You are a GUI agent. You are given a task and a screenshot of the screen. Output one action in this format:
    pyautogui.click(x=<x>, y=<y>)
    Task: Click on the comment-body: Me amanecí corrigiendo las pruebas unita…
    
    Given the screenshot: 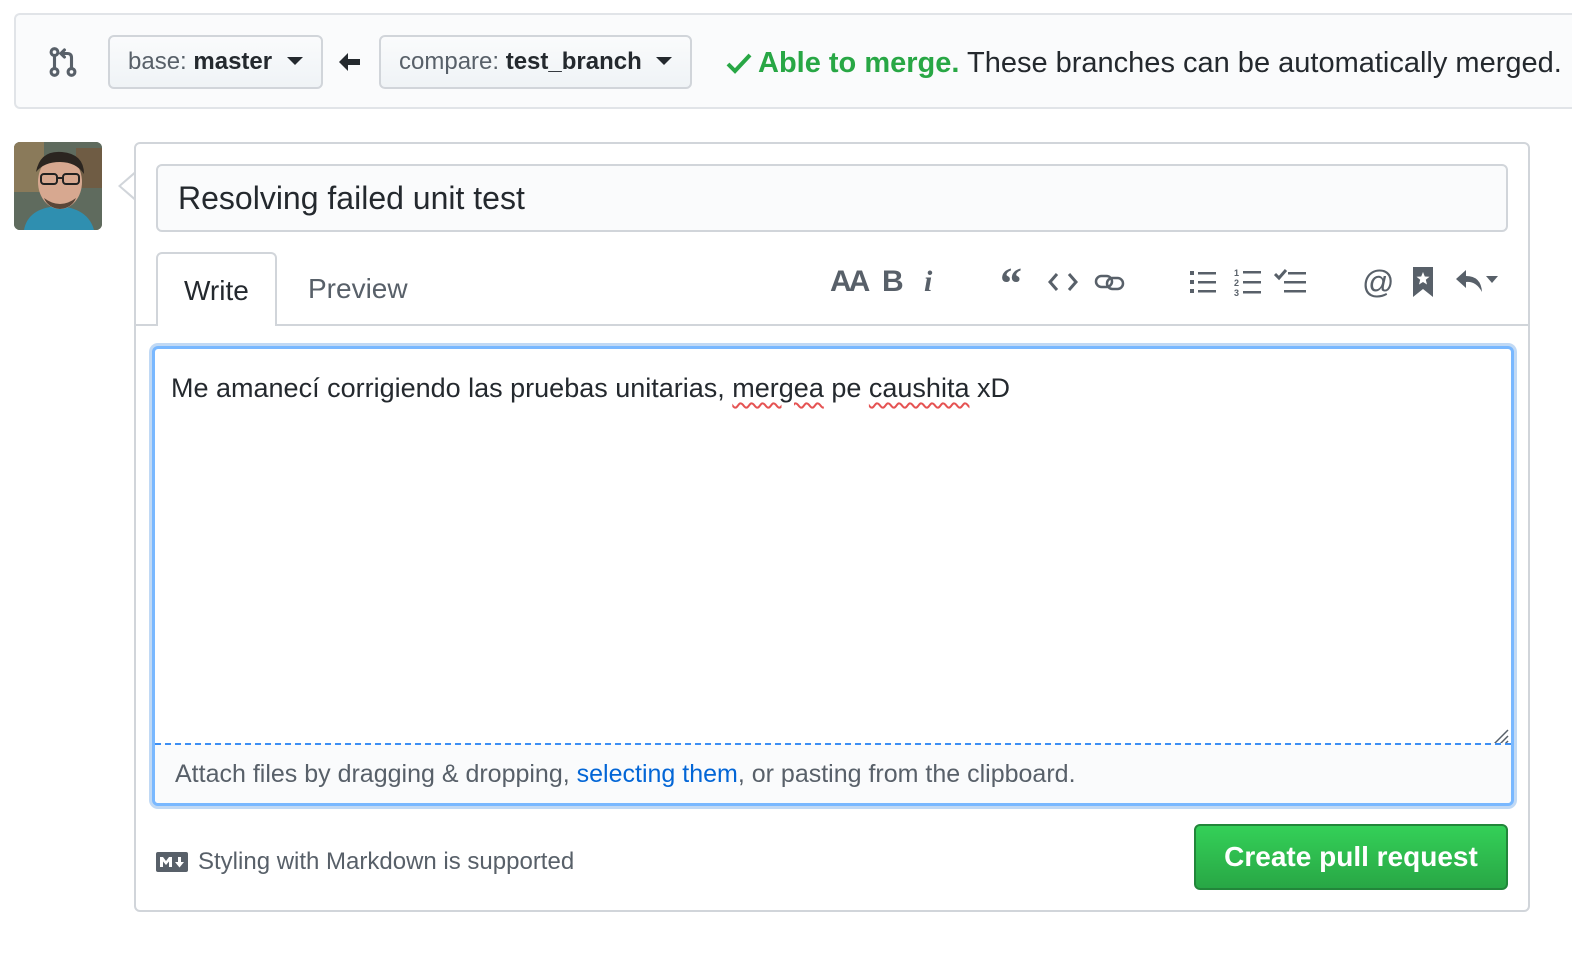 What is the action you would take?
    pyautogui.click(x=590, y=388)
    